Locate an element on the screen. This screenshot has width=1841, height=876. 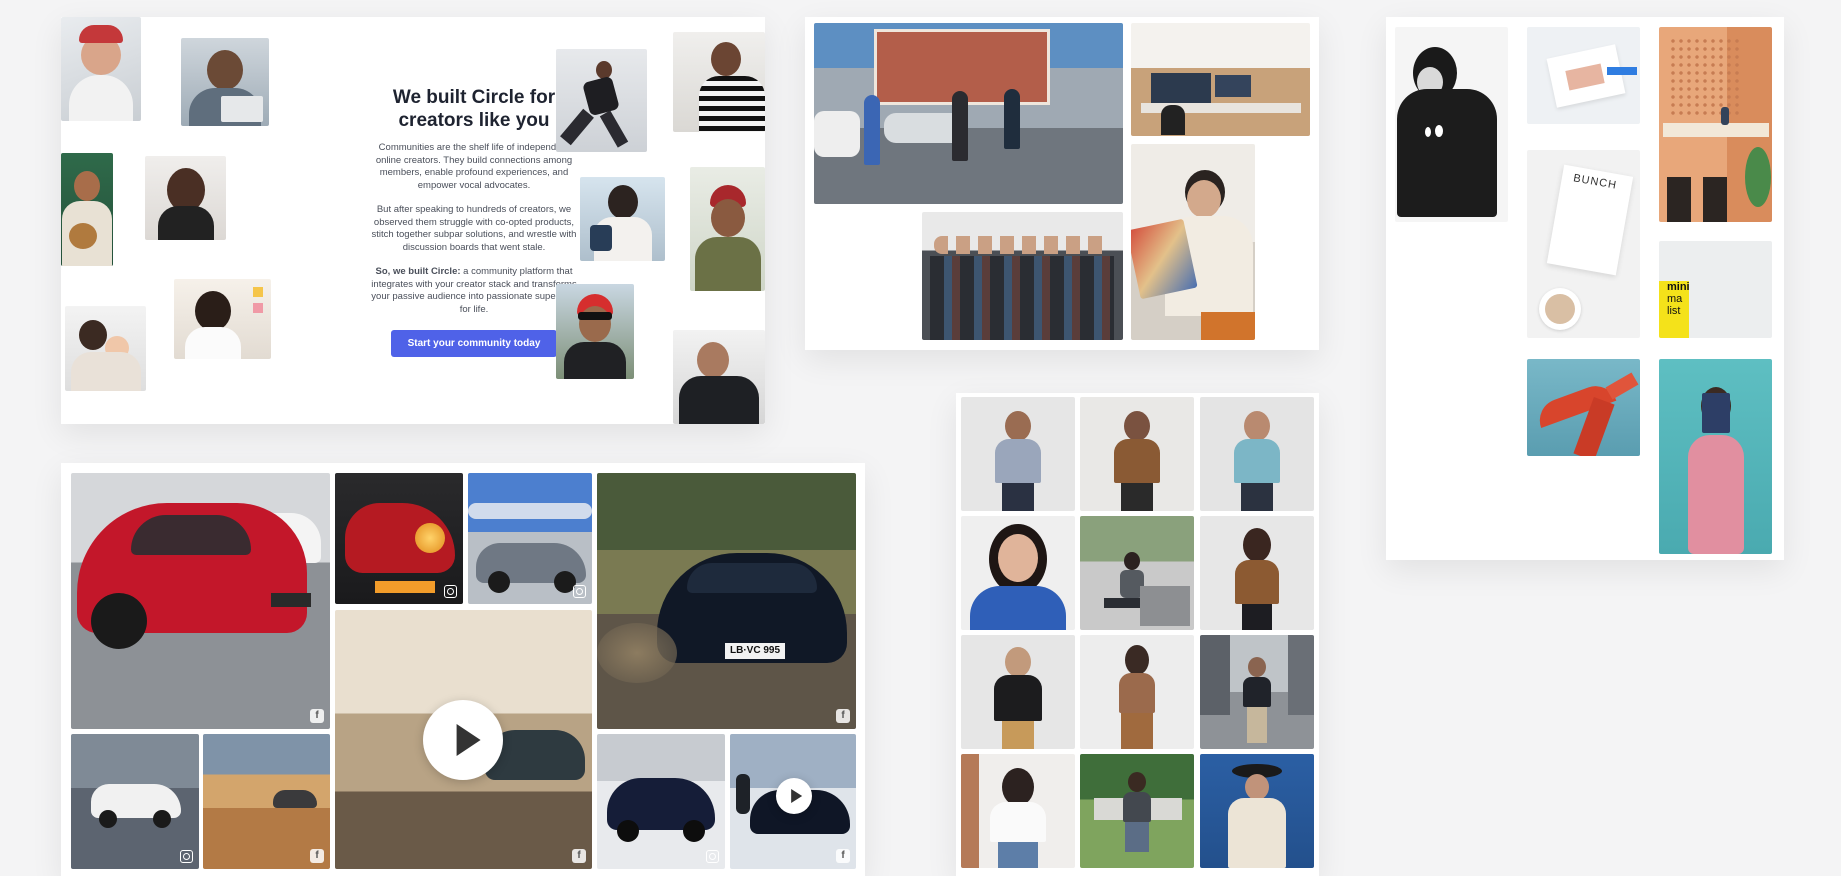
photo-woman-running is located at coordinates (601, 100).